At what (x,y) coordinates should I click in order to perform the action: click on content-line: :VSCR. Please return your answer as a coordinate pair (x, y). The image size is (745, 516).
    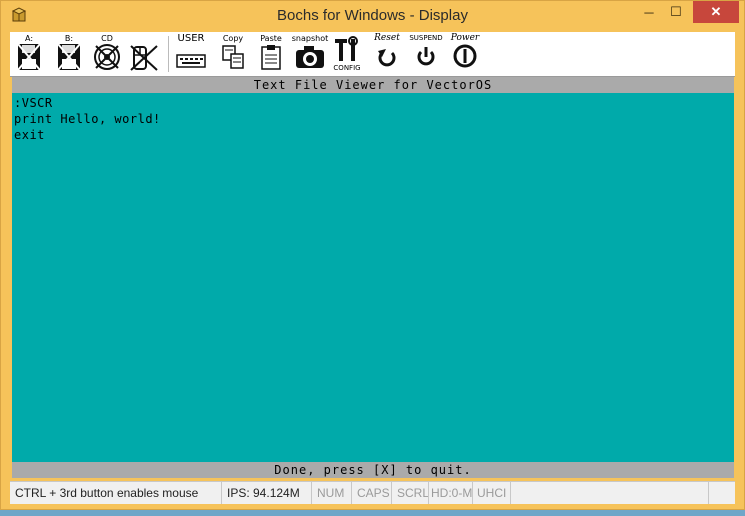
    Looking at the image, I should click on (33, 103).